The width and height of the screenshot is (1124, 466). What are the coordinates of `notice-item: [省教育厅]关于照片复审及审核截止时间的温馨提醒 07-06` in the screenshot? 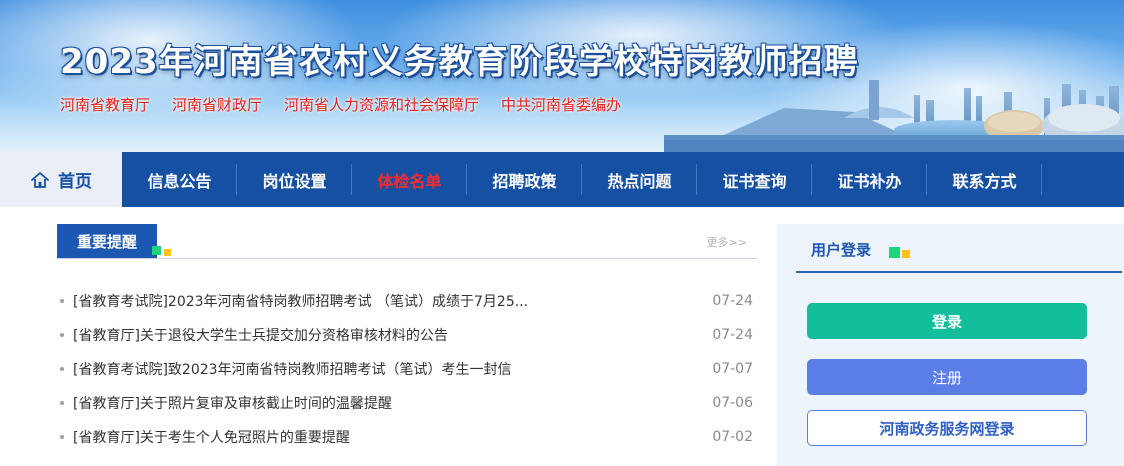 It's located at (407, 403).